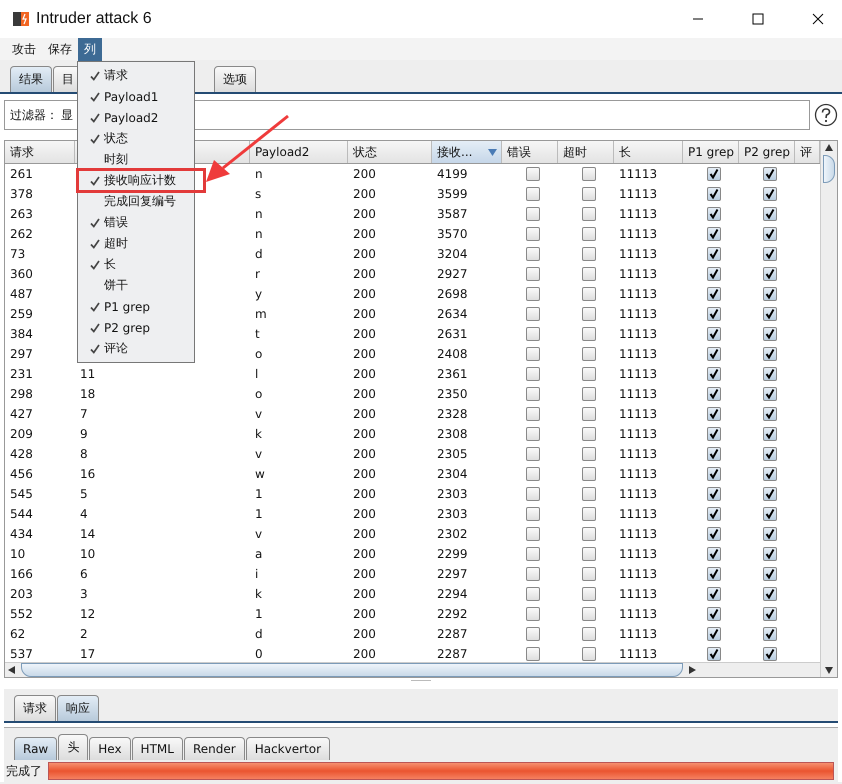 Image resolution: width=842 pixels, height=784 pixels. What do you see at coordinates (299, 152) in the screenshot?
I see `column-header: Payload2` at bounding box center [299, 152].